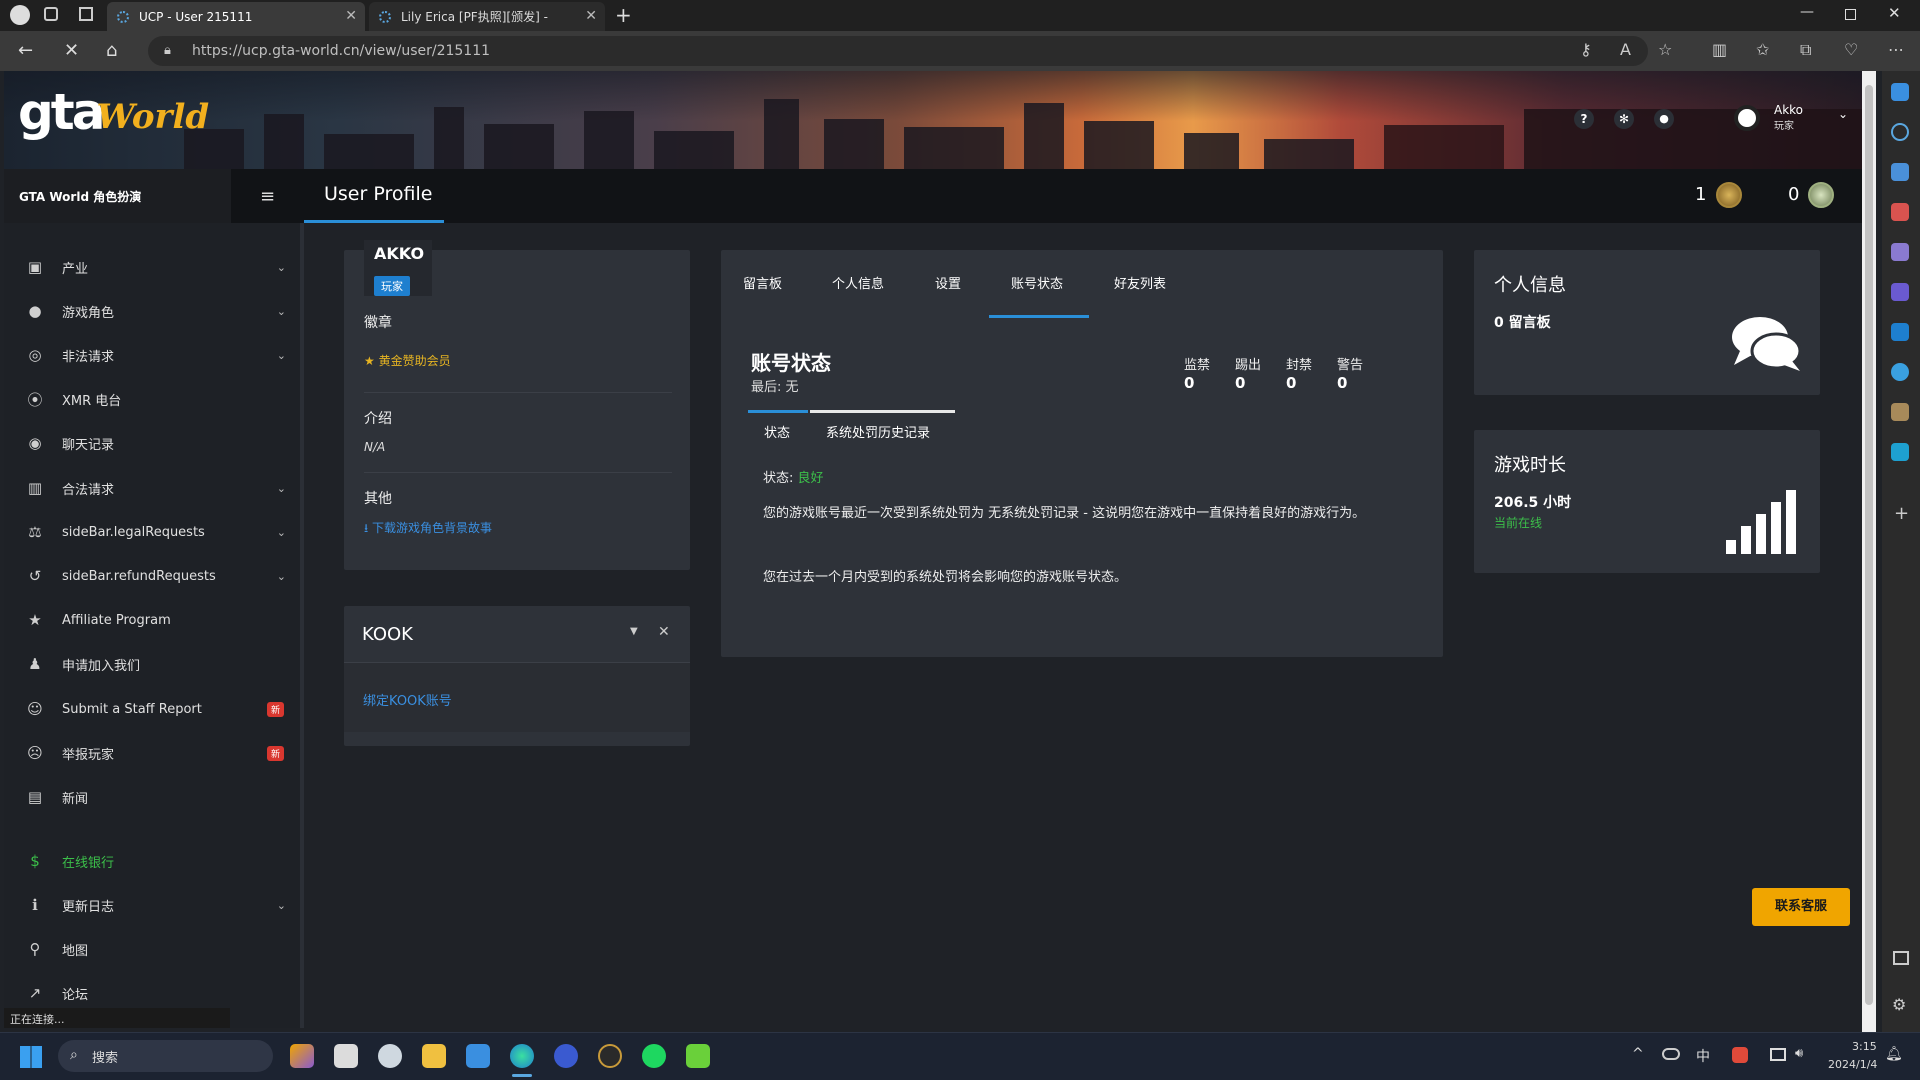 The width and height of the screenshot is (1920, 1080). Describe the element at coordinates (1900, 412) in the screenshot. I see `app-icon` at that location.